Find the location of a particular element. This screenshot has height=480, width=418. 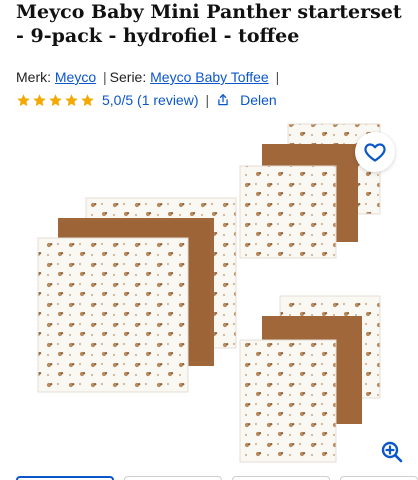

series-label: Serie: is located at coordinates (128, 77).